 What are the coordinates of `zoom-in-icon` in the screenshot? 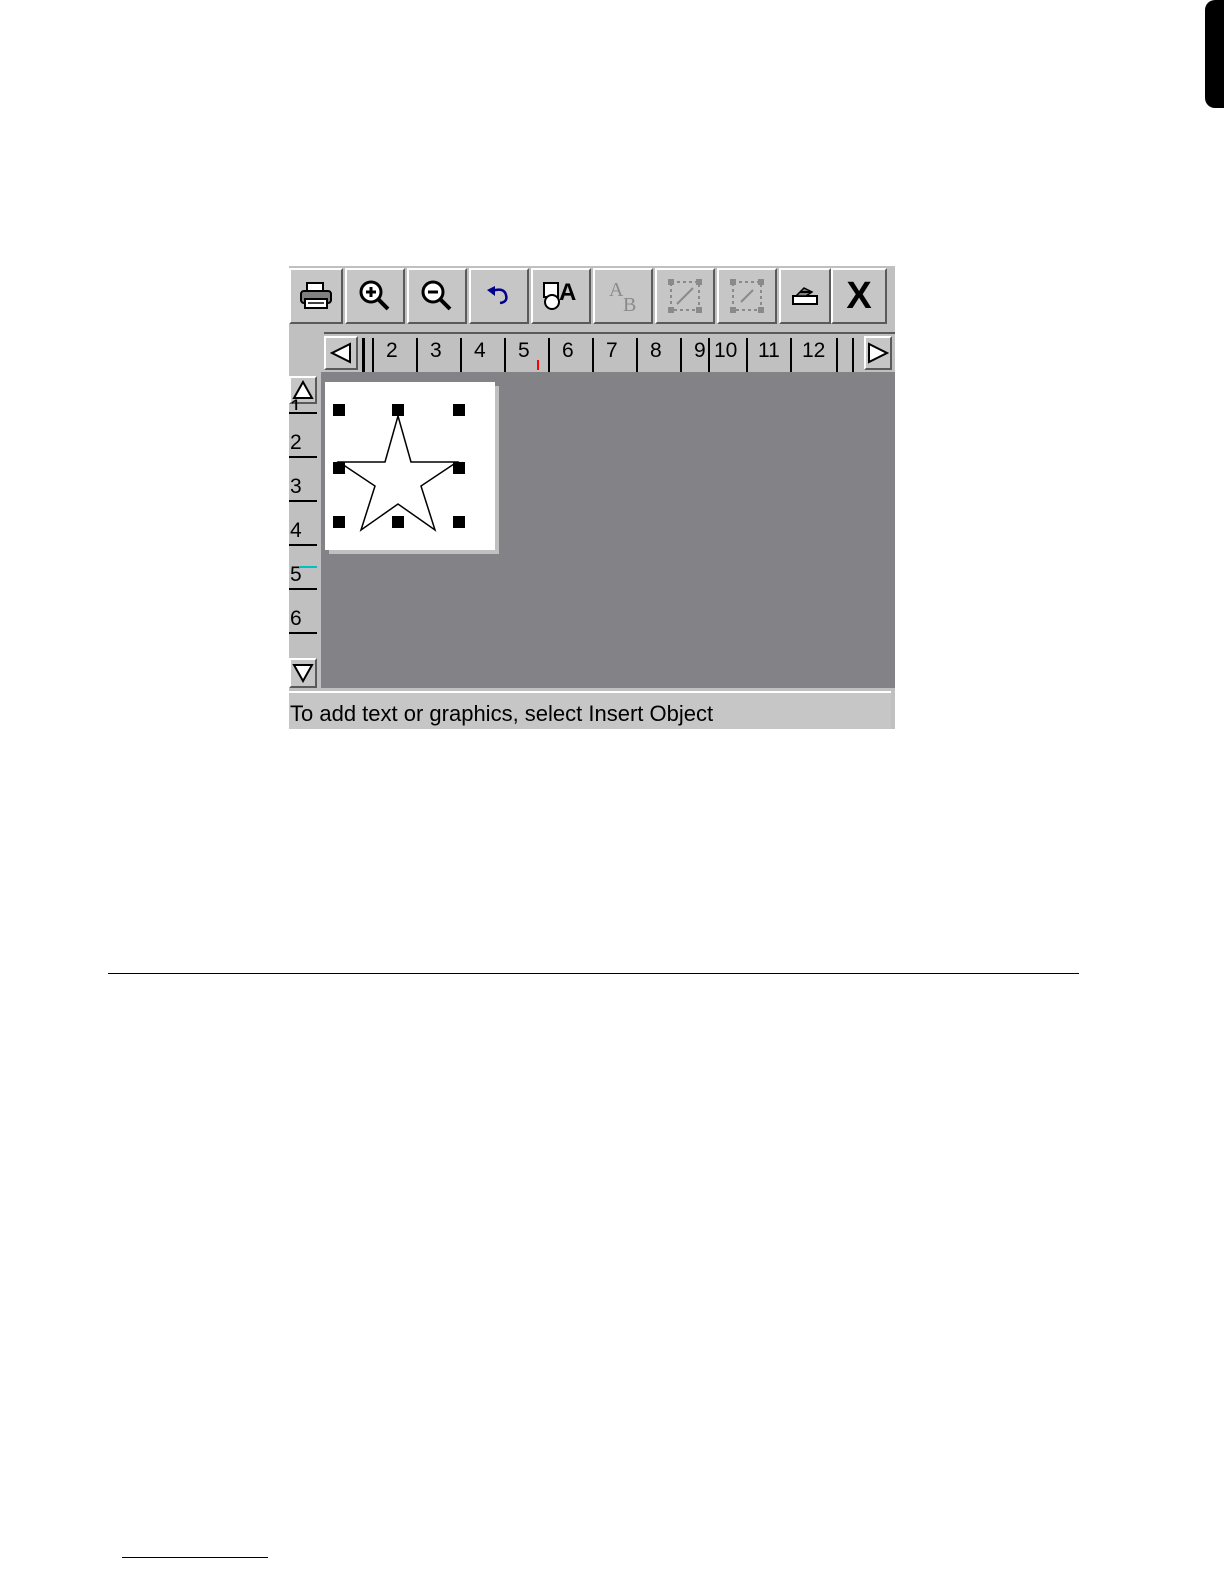 It's located at (374, 295).